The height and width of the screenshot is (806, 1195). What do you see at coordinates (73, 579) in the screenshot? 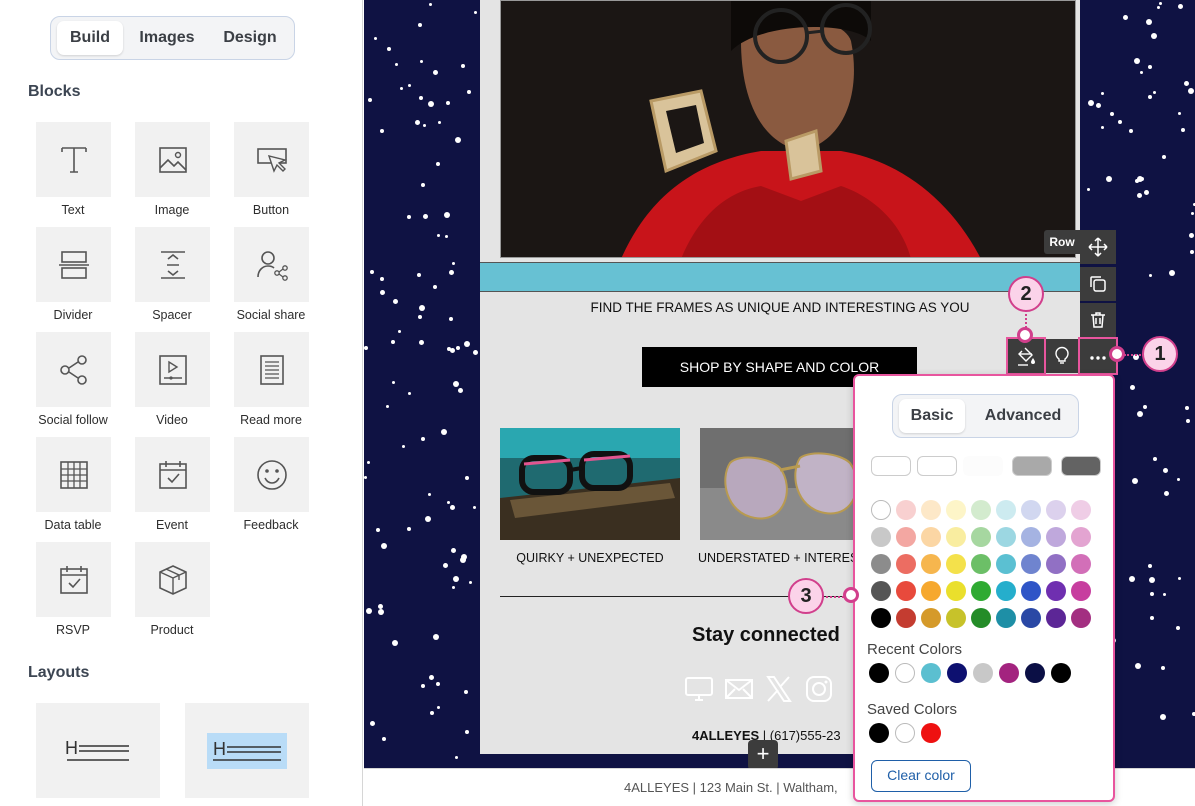
I see `block-rsvp` at bounding box center [73, 579].